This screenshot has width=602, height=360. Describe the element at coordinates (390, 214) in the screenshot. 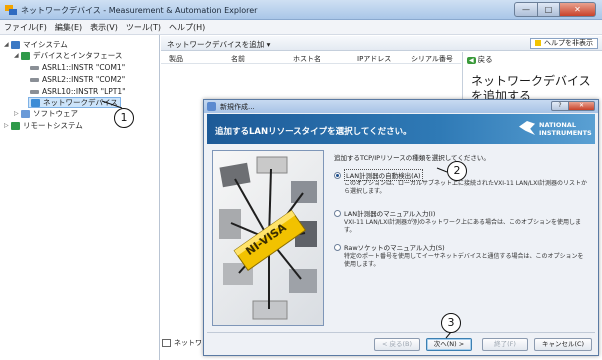

I see `option-manual-lan-label: LAN計測器のマニュアル入力(I)` at that location.